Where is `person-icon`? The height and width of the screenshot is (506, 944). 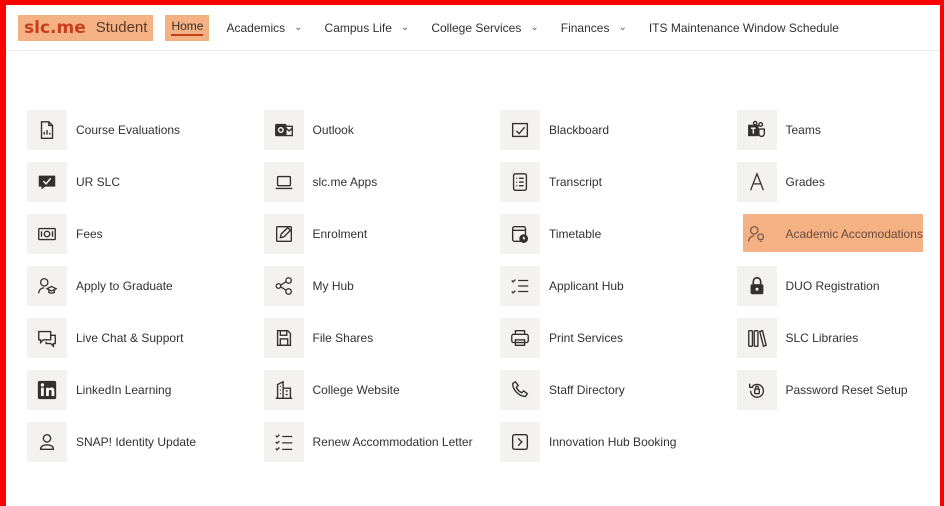 person-icon is located at coordinates (47, 442).